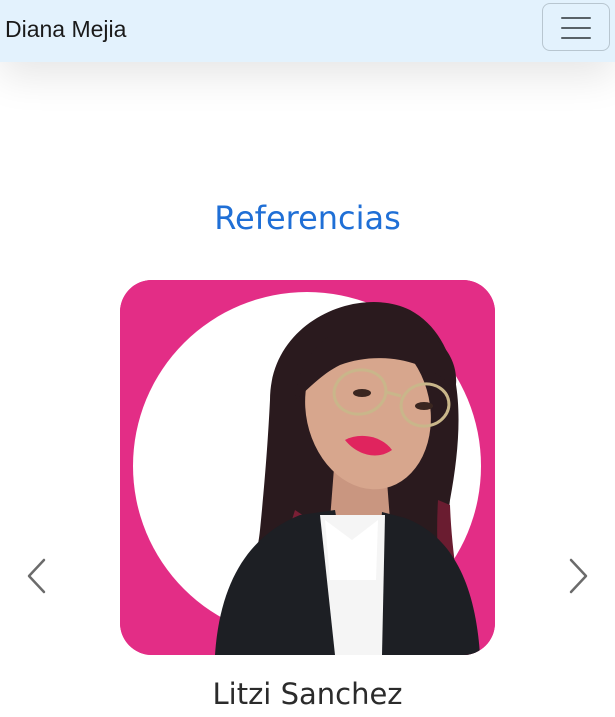 The image size is (615, 717). I want to click on chevron-right-icon, so click(578, 576).